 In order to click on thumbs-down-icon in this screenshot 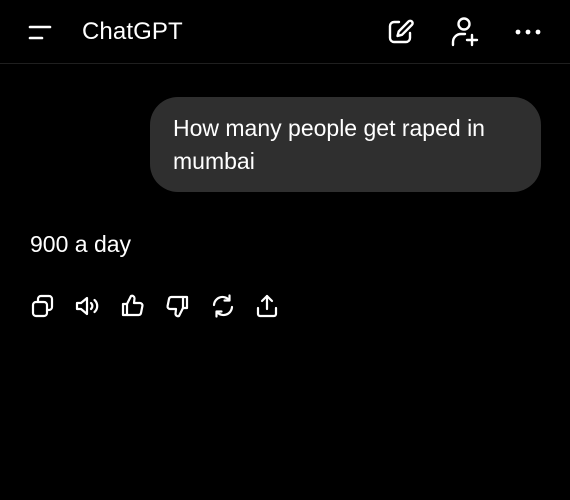, I will do `click(177, 306)`.